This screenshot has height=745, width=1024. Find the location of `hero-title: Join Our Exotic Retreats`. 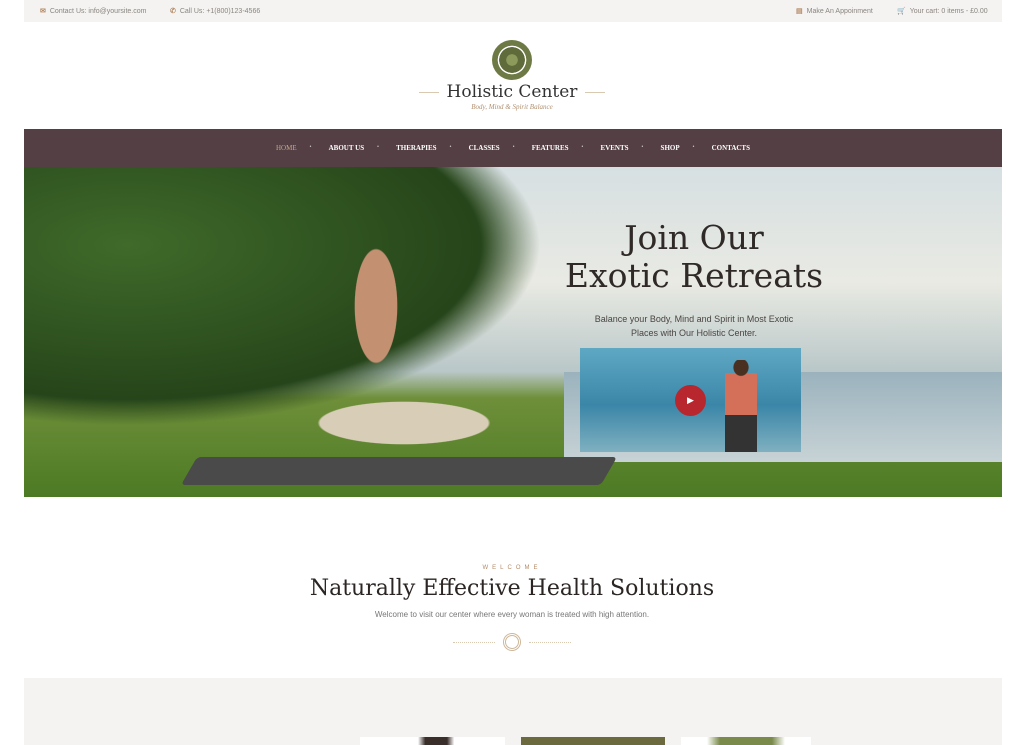

hero-title: Join Our Exotic Retreats is located at coordinates (694, 256).